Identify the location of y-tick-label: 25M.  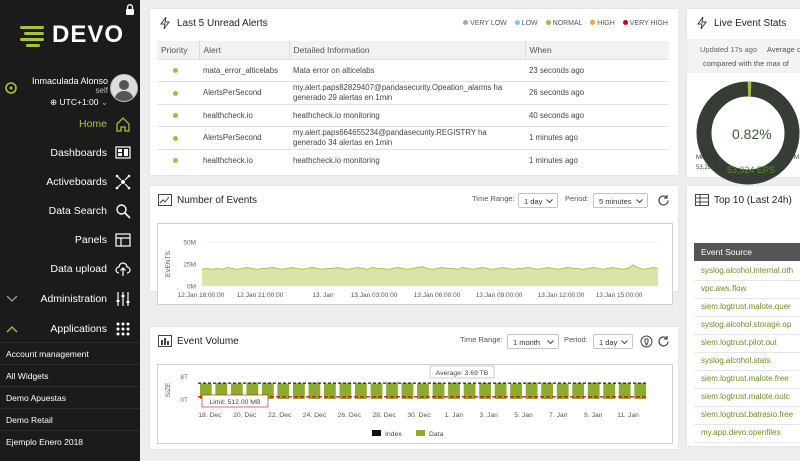
(189, 265).